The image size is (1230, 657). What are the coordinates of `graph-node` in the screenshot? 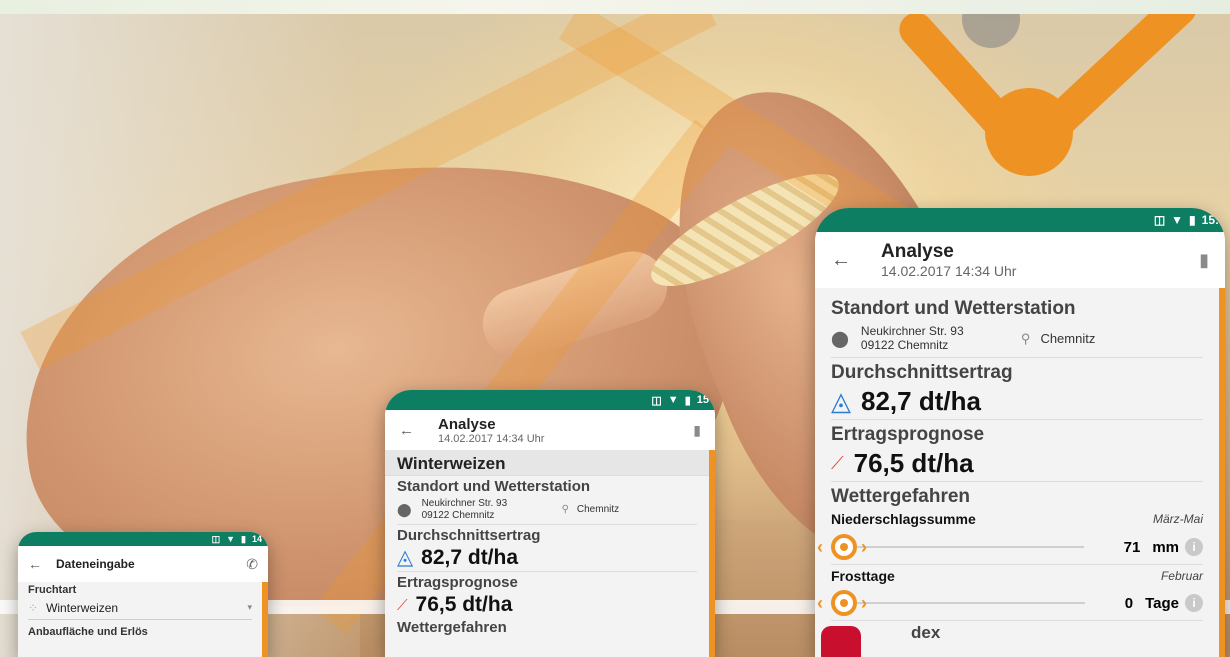 It's located at (1029, 132).